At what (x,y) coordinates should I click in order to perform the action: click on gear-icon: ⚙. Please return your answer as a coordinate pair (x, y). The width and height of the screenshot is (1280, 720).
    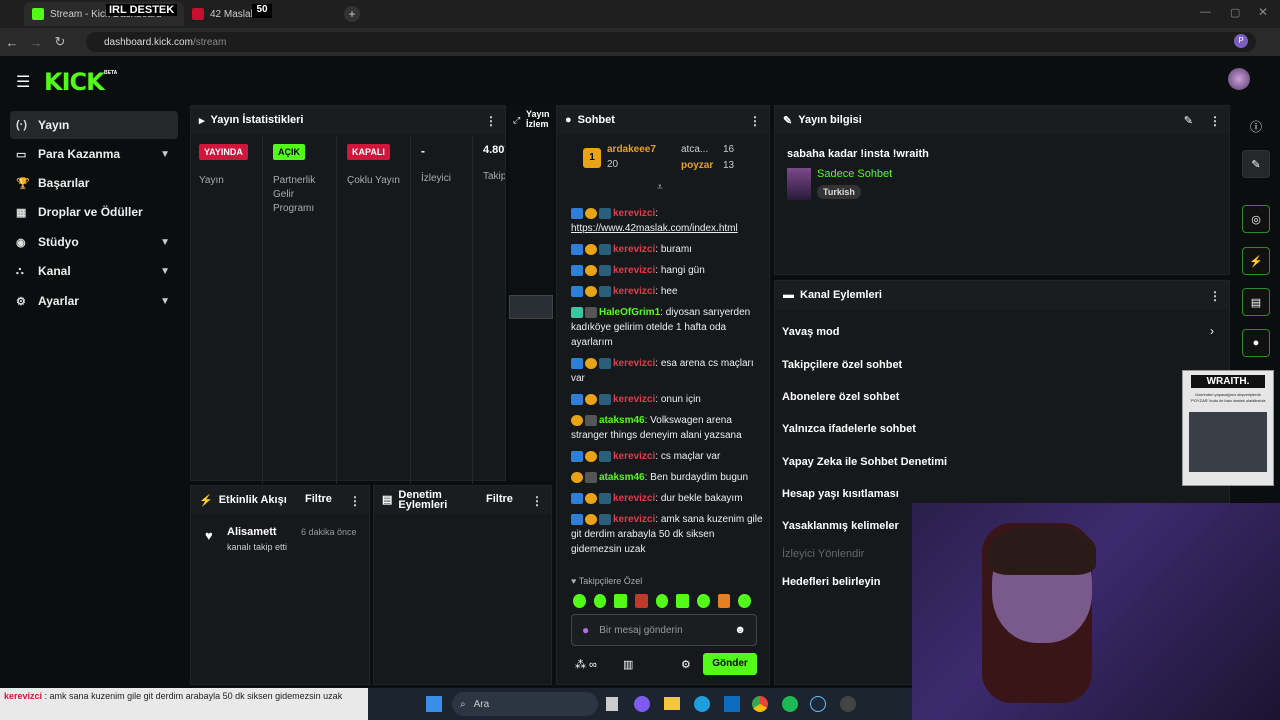
    Looking at the image, I should click on (686, 664).